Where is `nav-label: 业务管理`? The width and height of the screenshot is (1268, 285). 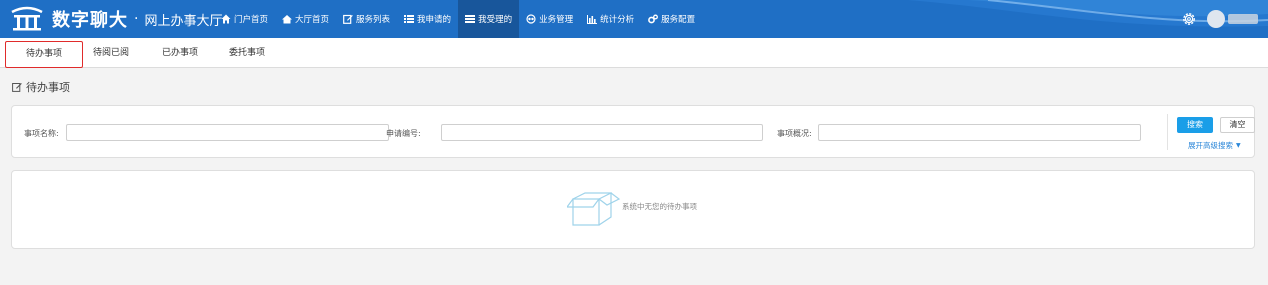
nav-label: 业务管理 is located at coordinates (556, 20).